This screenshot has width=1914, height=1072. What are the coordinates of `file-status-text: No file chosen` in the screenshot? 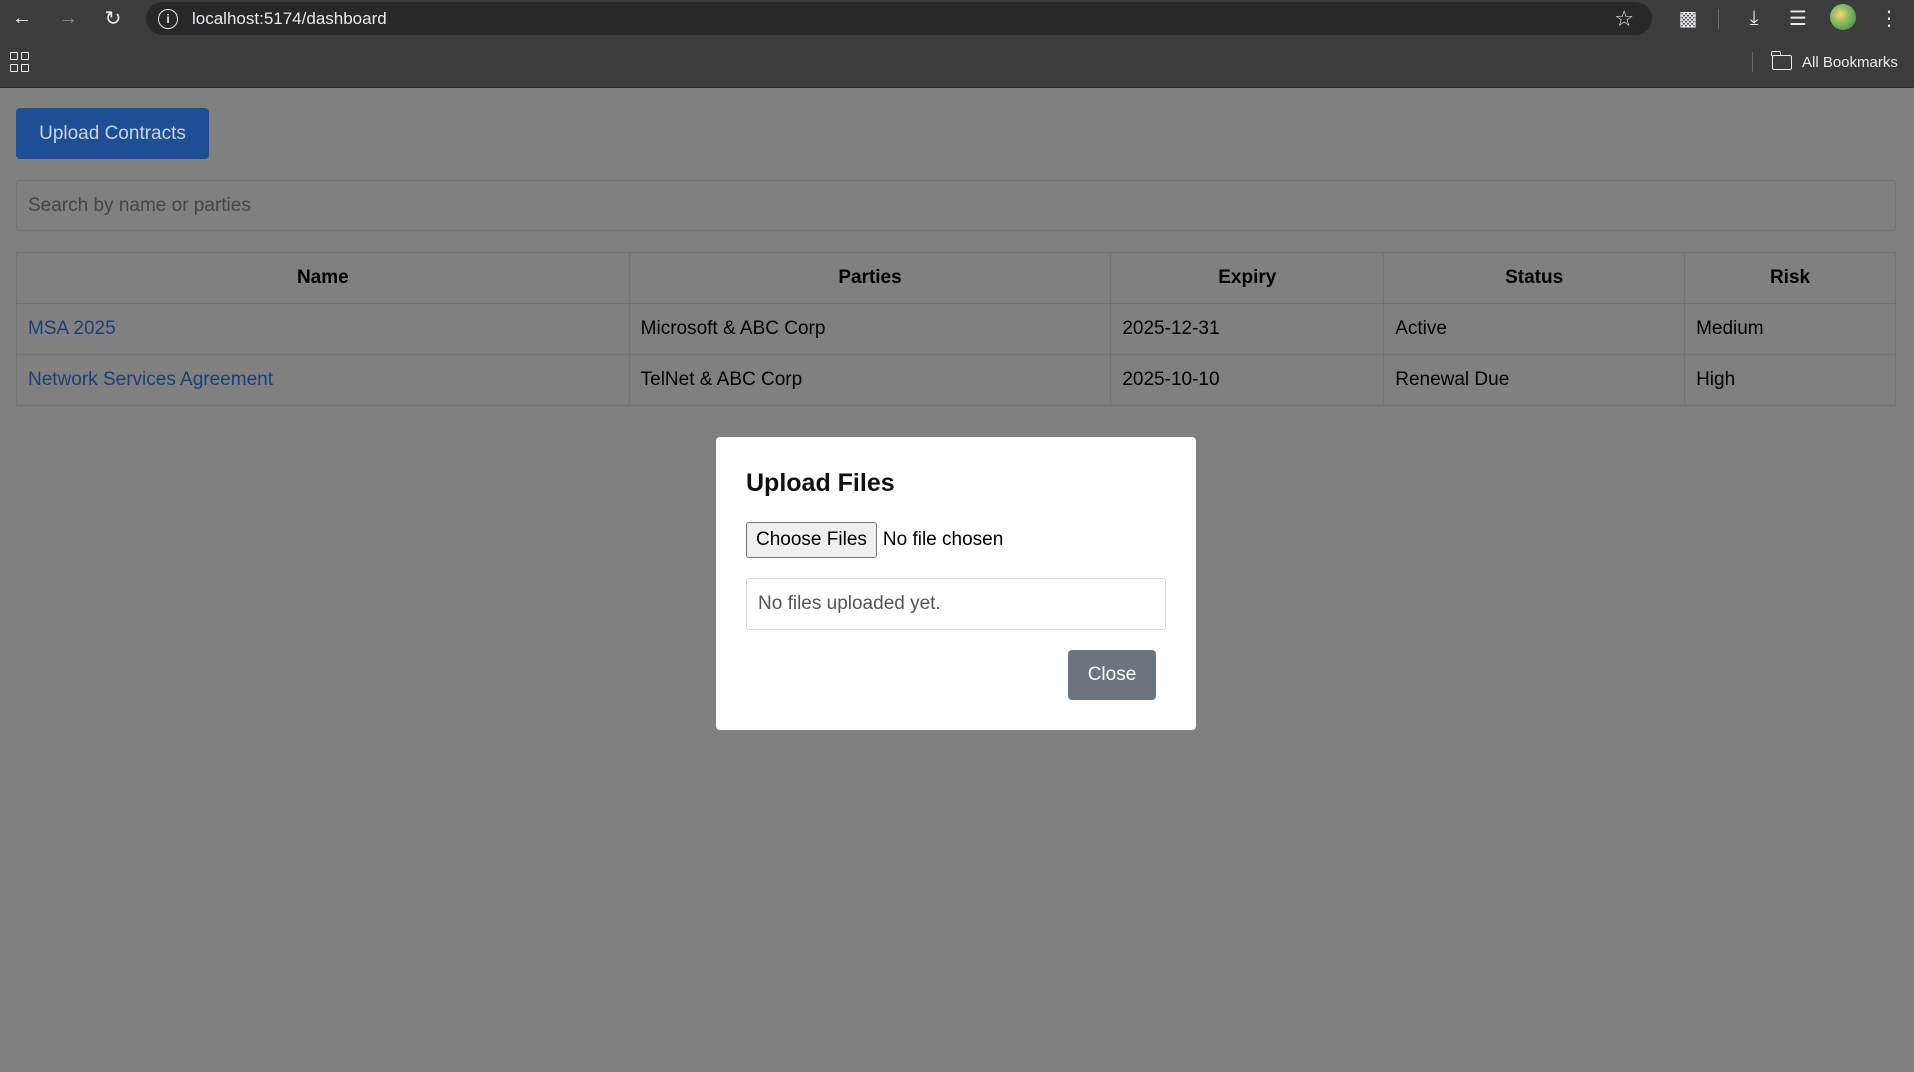 It's located at (943, 539).